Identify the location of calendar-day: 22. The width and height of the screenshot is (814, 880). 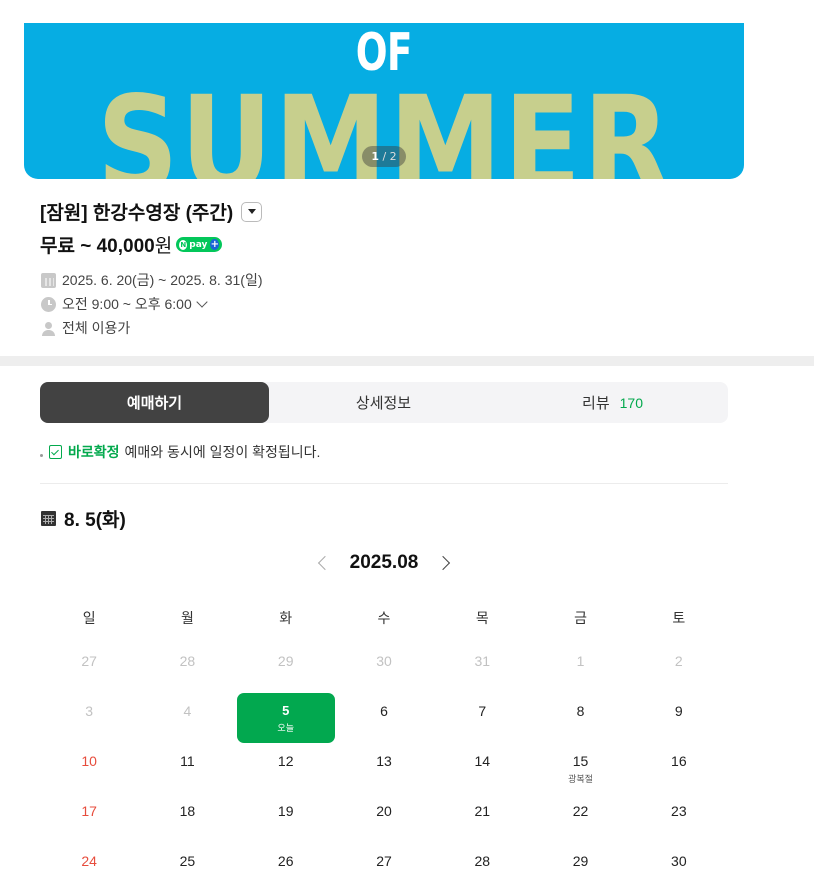
(580, 818).